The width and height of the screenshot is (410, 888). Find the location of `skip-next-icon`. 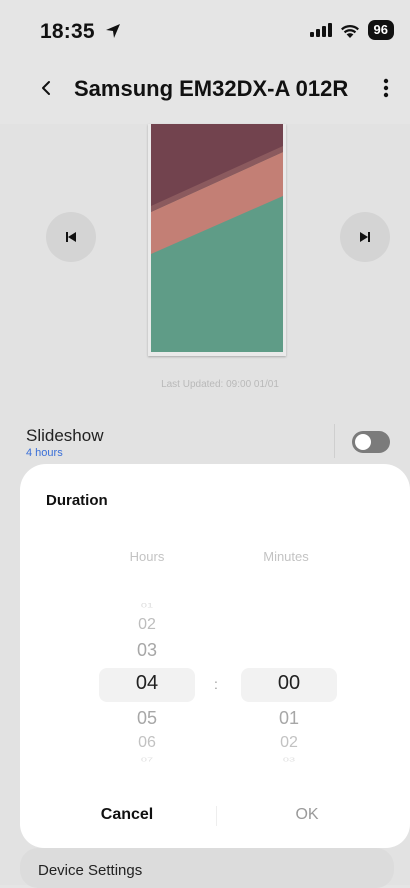

skip-next-icon is located at coordinates (365, 237).